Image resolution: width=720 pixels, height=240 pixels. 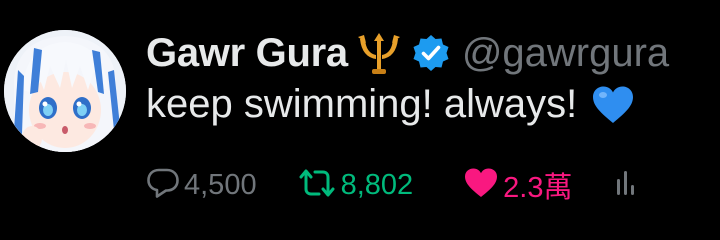 I want to click on display-name: Gawr Gura, so click(x=247, y=53).